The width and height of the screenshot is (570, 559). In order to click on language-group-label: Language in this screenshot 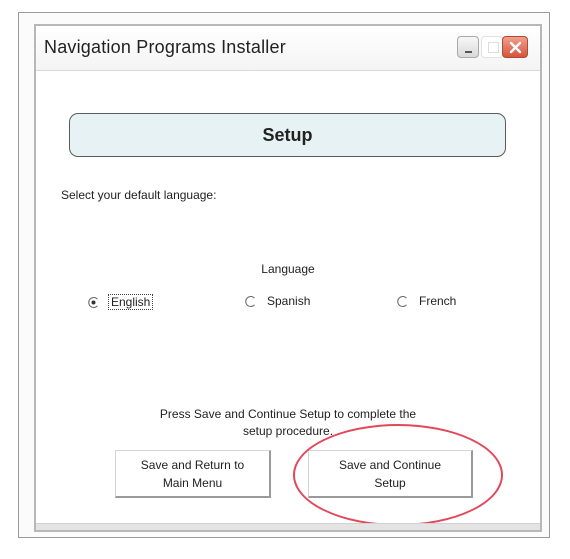, I will do `click(288, 269)`.